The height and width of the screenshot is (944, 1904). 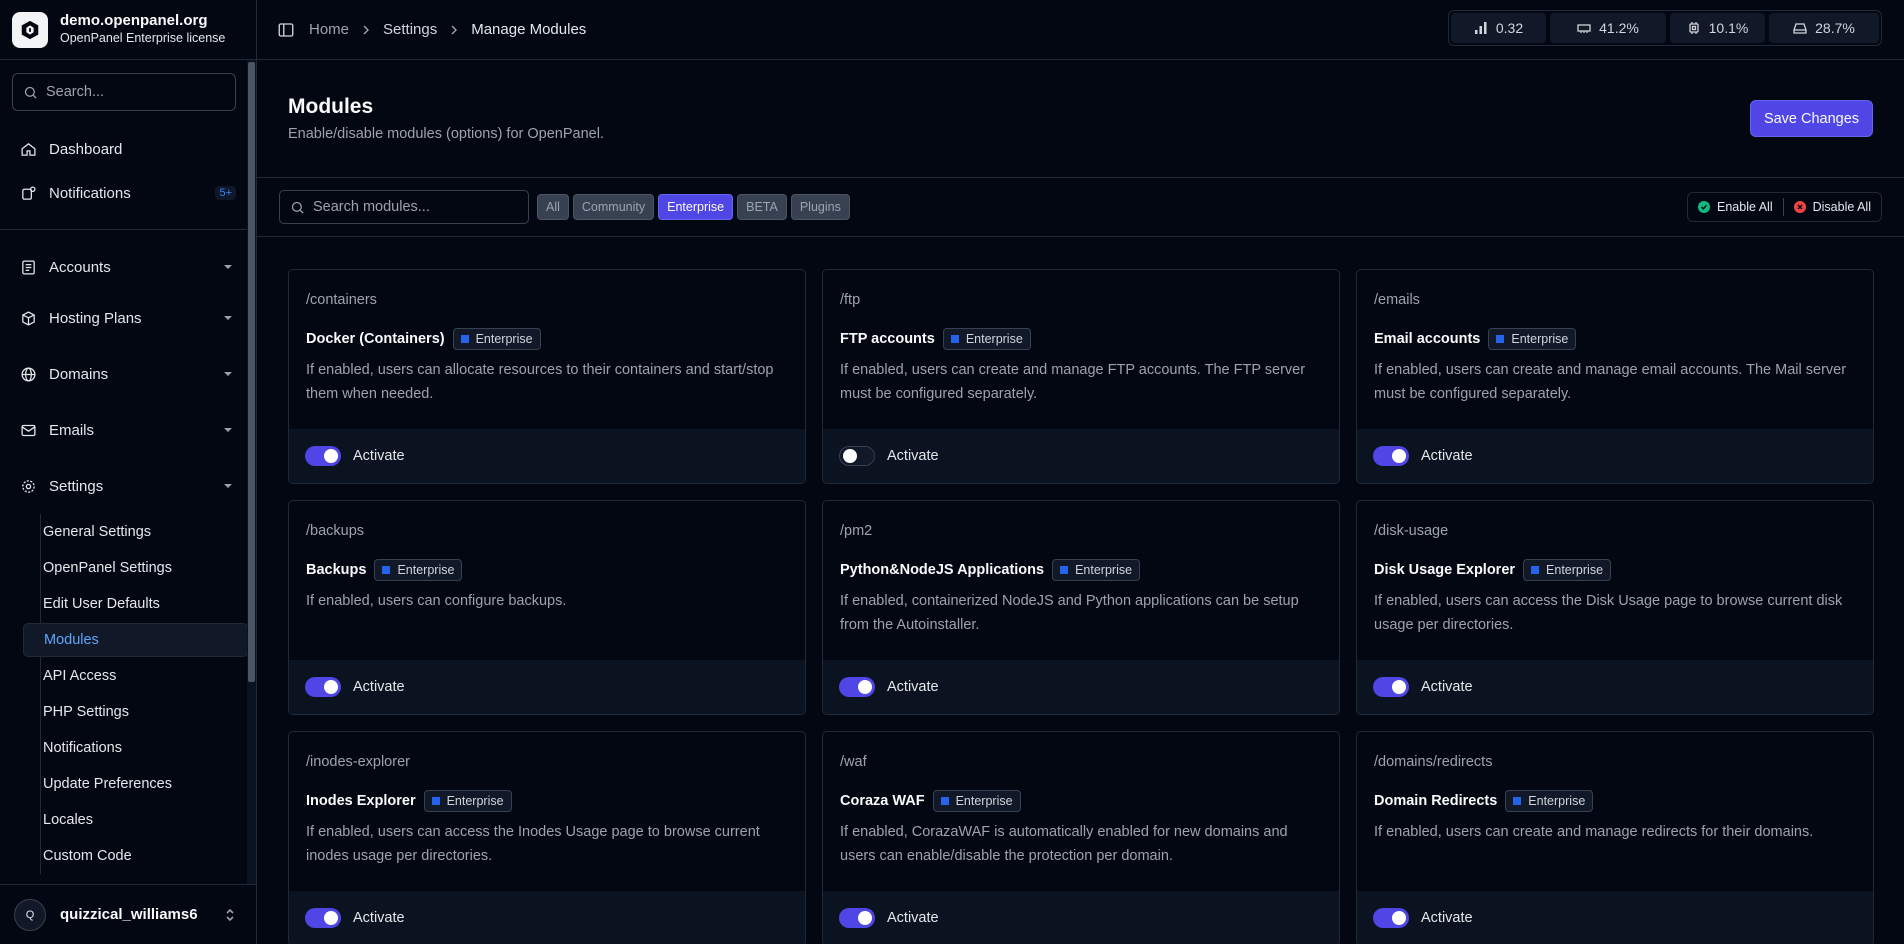 I want to click on settings-item-api-access: API Access, so click(x=133, y=676).